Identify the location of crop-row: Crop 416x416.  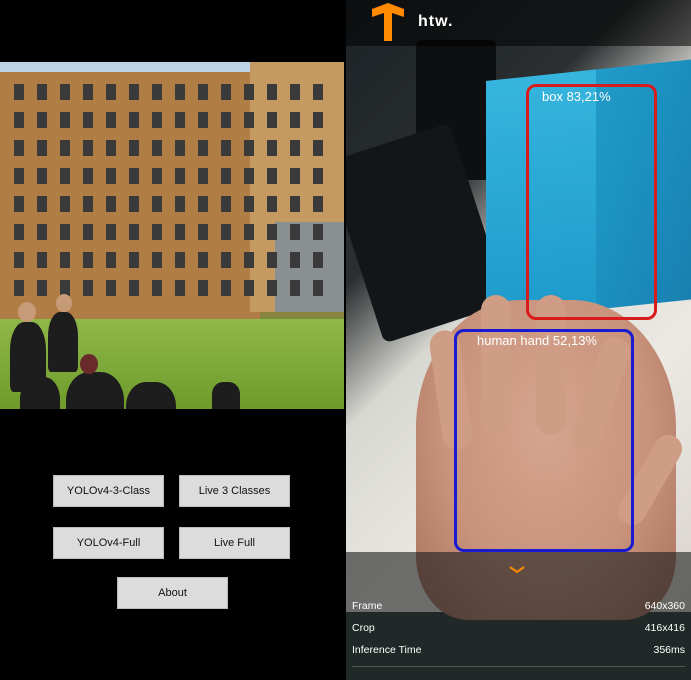
(518, 628).